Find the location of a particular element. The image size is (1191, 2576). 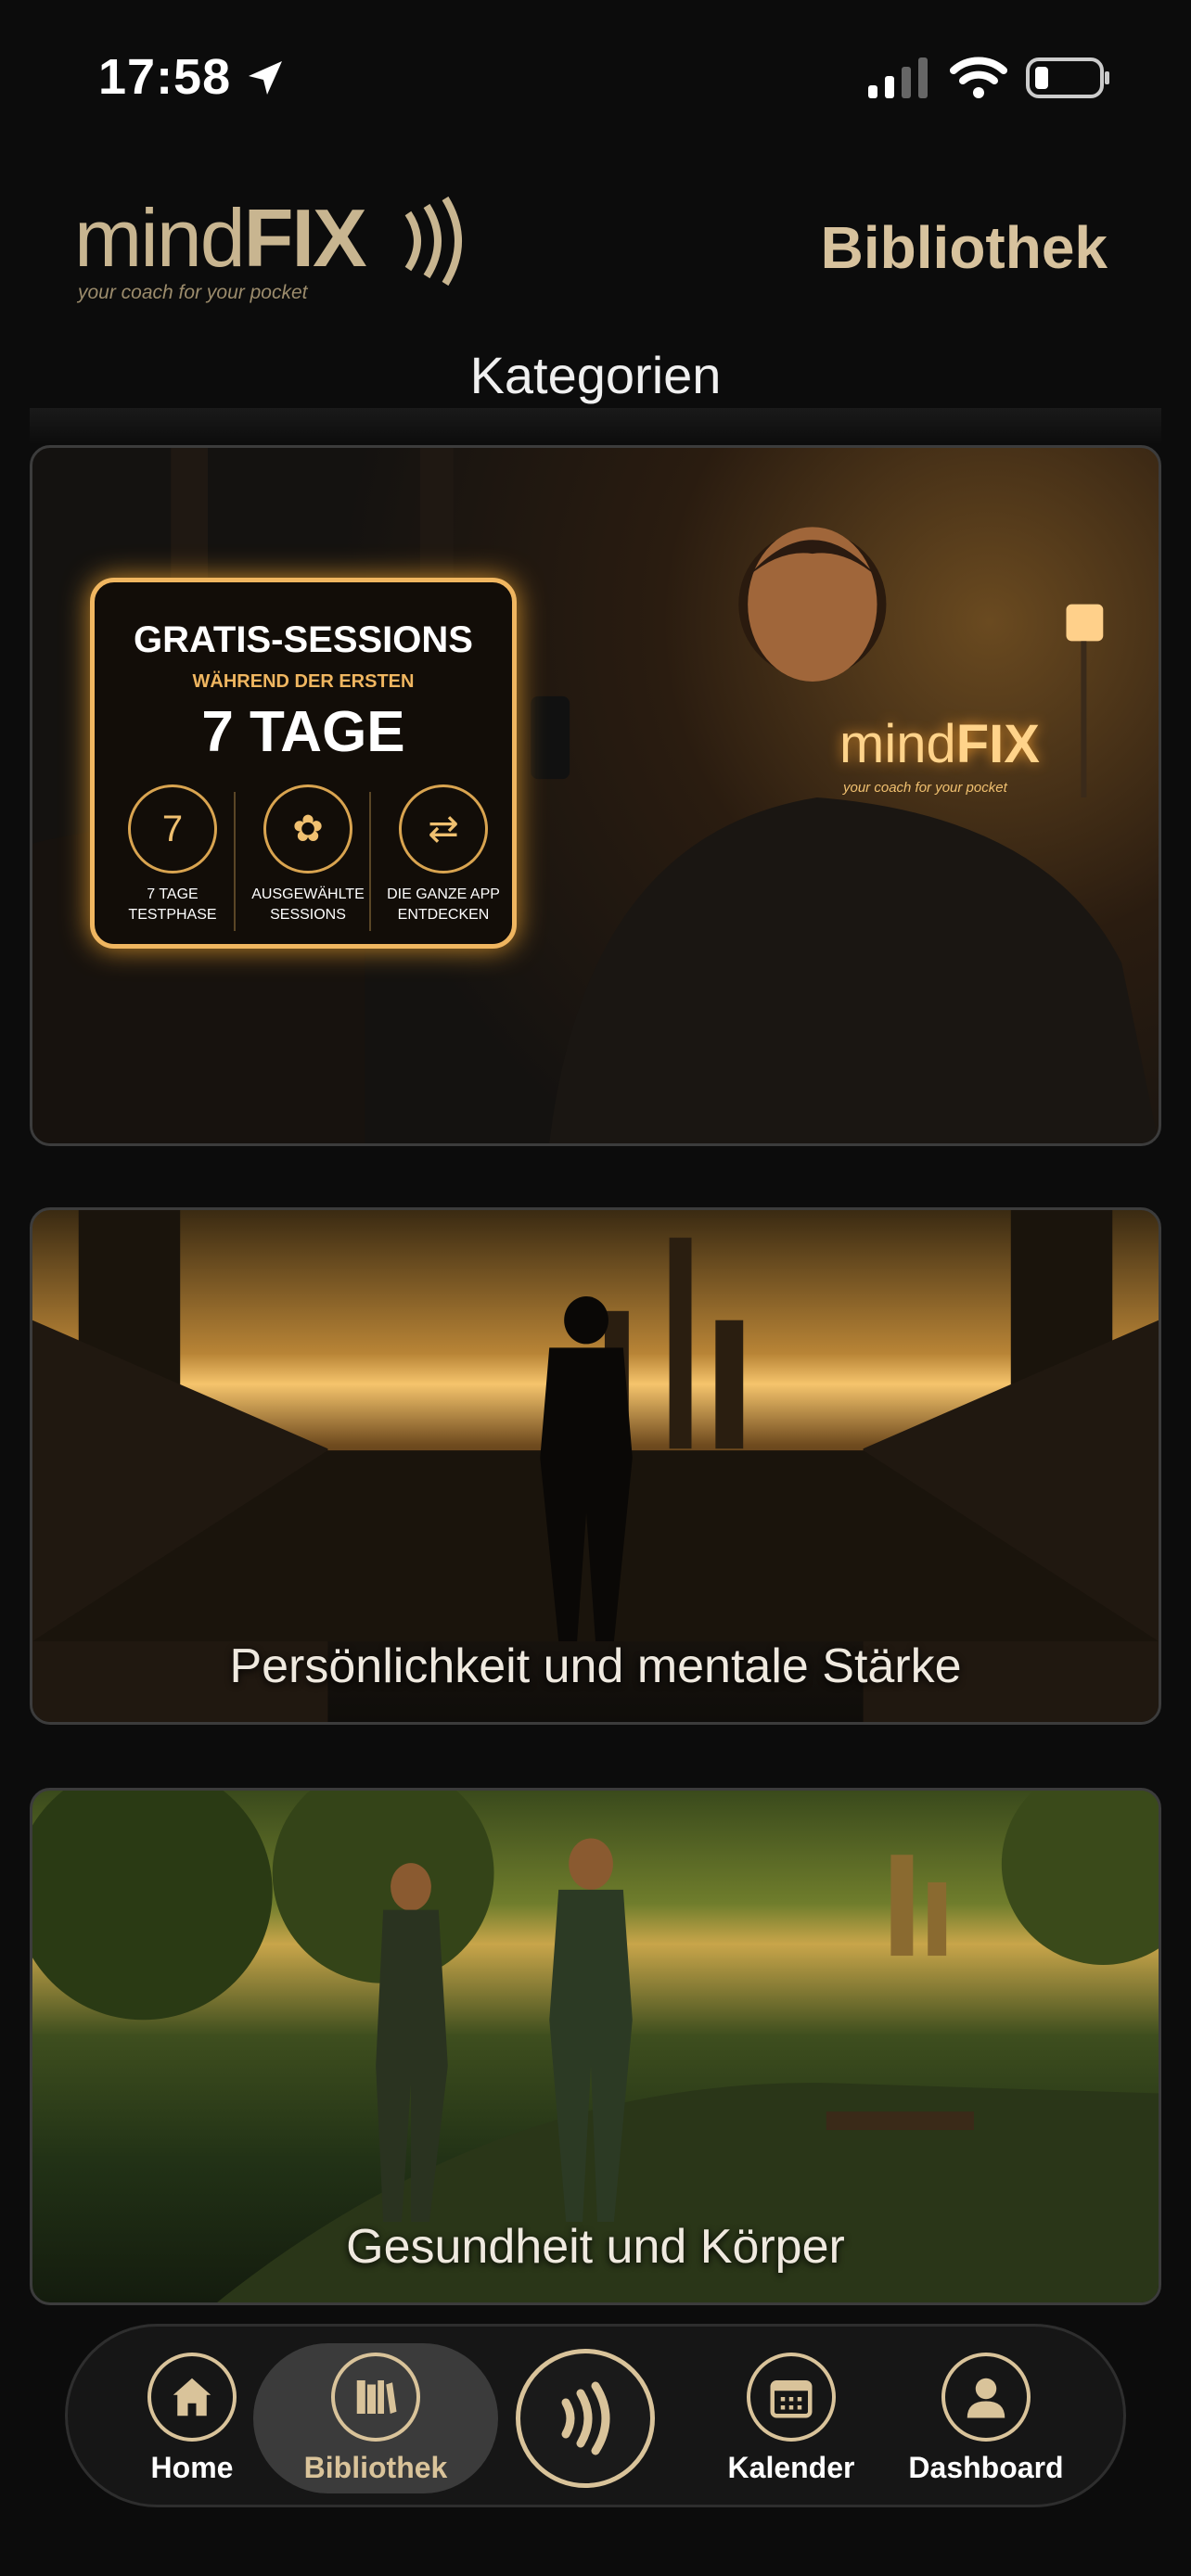

wifi-icon is located at coordinates (978, 77).